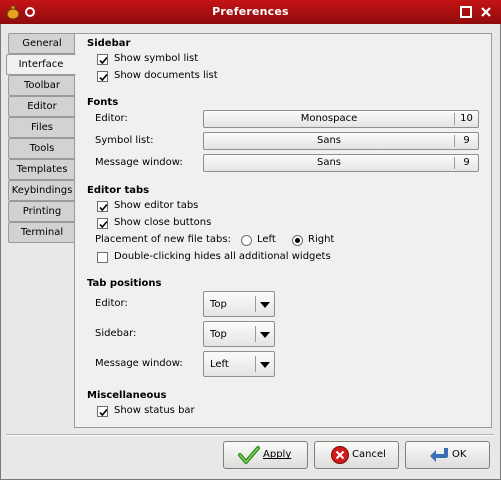 The width and height of the screenshot is (501, 480). I want to click on message-window-font-label: Message window:, so click(139, 162).